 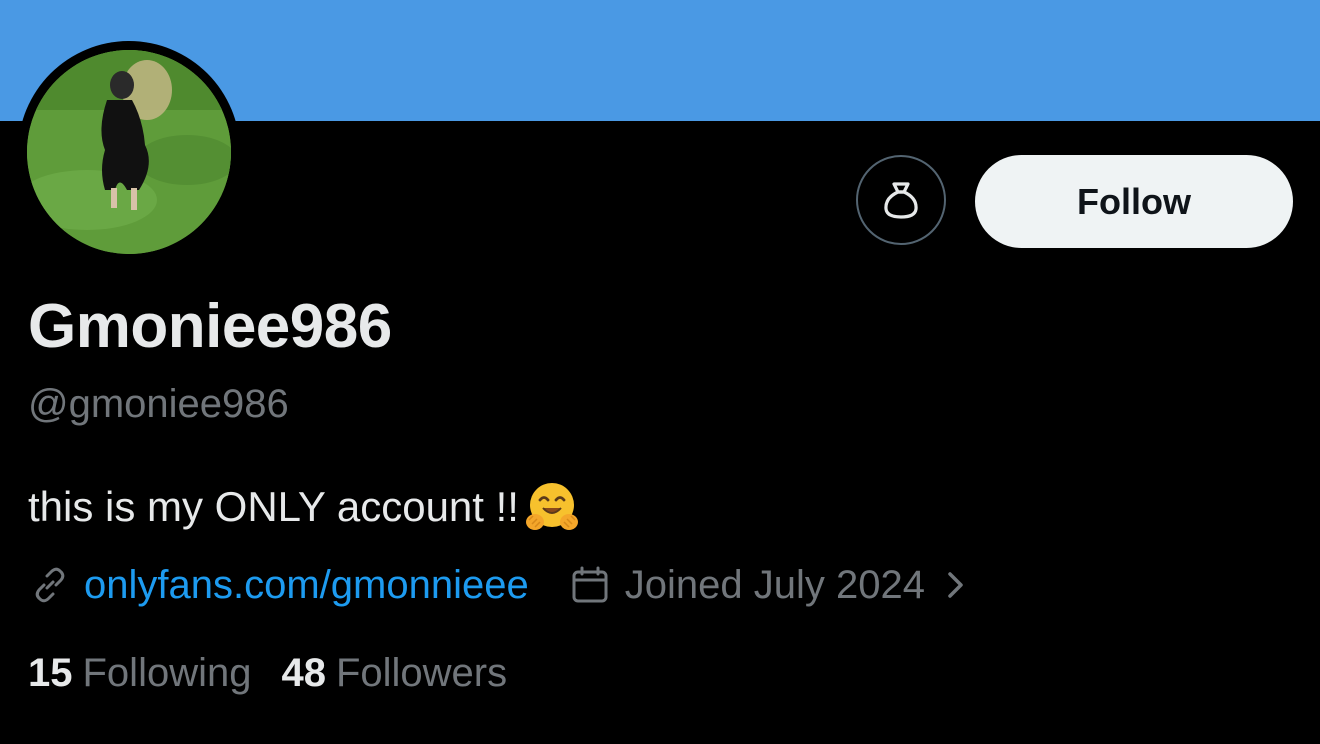 I want to click on profile-meta: onlyfans.com/gmonnieee Joined July 2024, so click(x=499, y=585).